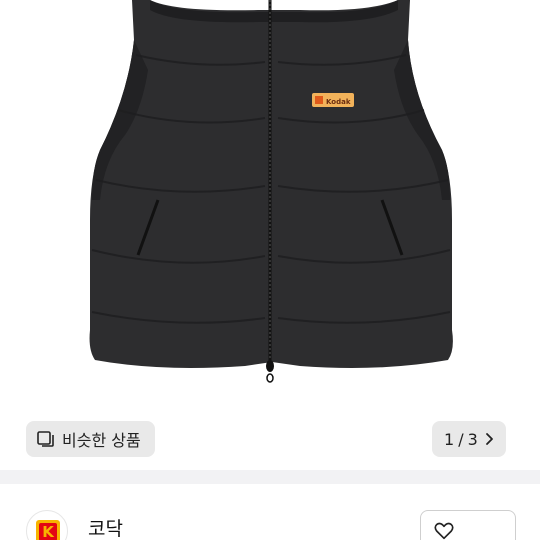 This screenshot has width=540, height=540. Describe the element at coordinates (472, 439) in the screenshot. I see `pager-total: 3` at that location.